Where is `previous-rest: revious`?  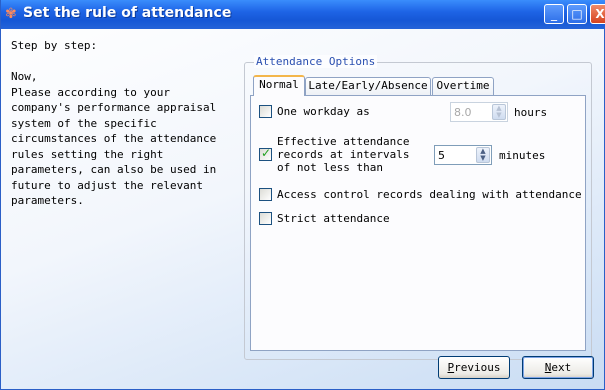 previous-rest: revious is located at coordinates (477, 367).